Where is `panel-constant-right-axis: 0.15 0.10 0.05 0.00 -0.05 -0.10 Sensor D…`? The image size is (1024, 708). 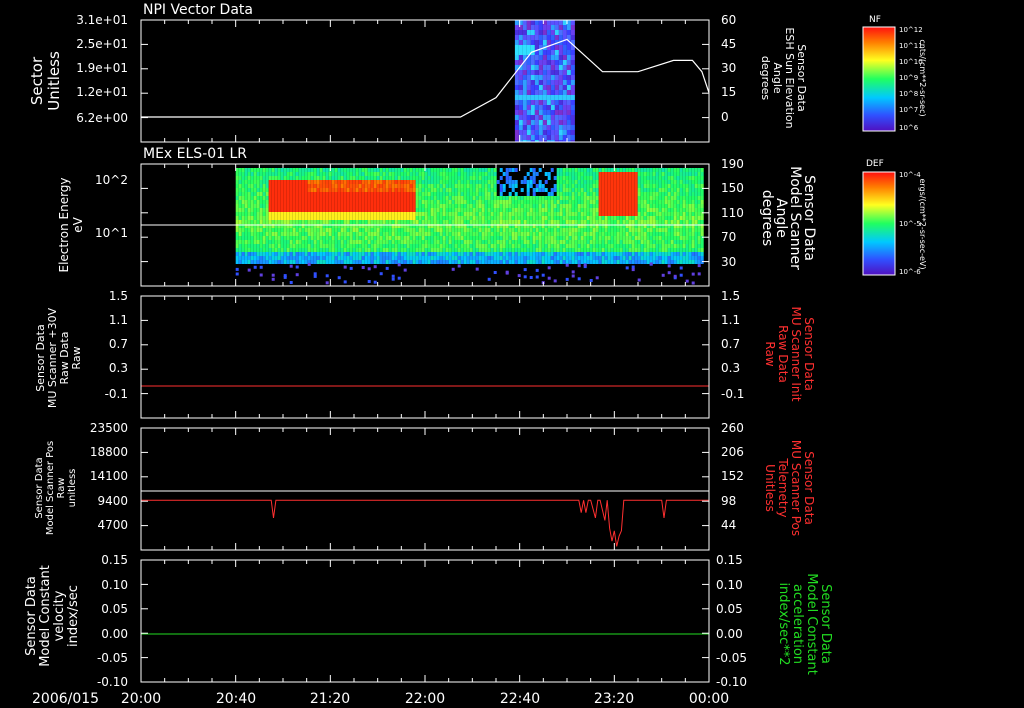
panel-constant-right-axis: 0.15 0.10 0.05 0.00 -0.05 -0.10 Sensor D… is located at coordinates (774, 621).